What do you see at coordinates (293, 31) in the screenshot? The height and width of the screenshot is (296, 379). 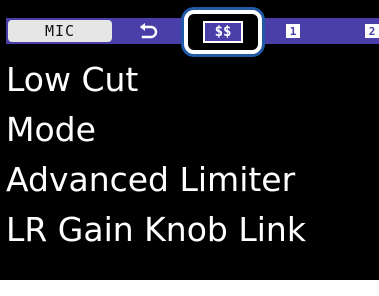 I see `tab-track-1: 1` at bounding box center [293, 31].